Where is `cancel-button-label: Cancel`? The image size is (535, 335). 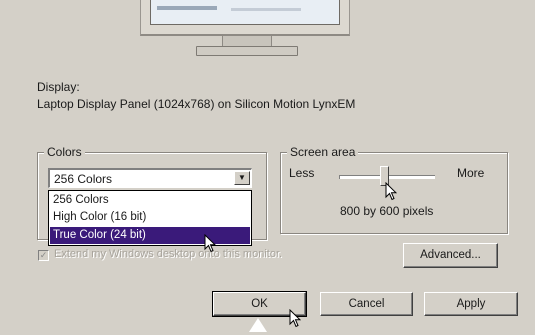 cancel-button-label: Cancel is located at coordinates (366, 304).